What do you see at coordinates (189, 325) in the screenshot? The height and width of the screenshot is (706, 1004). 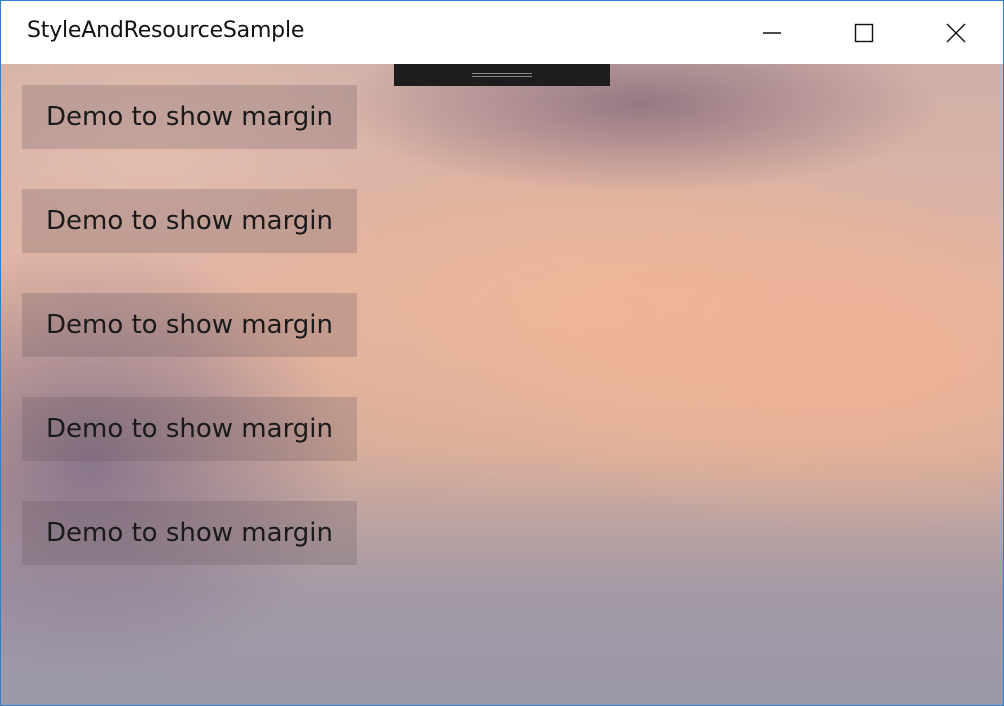 I see `demo-margin-button-3: Demo to show margin` at bounding box center [189, 325].